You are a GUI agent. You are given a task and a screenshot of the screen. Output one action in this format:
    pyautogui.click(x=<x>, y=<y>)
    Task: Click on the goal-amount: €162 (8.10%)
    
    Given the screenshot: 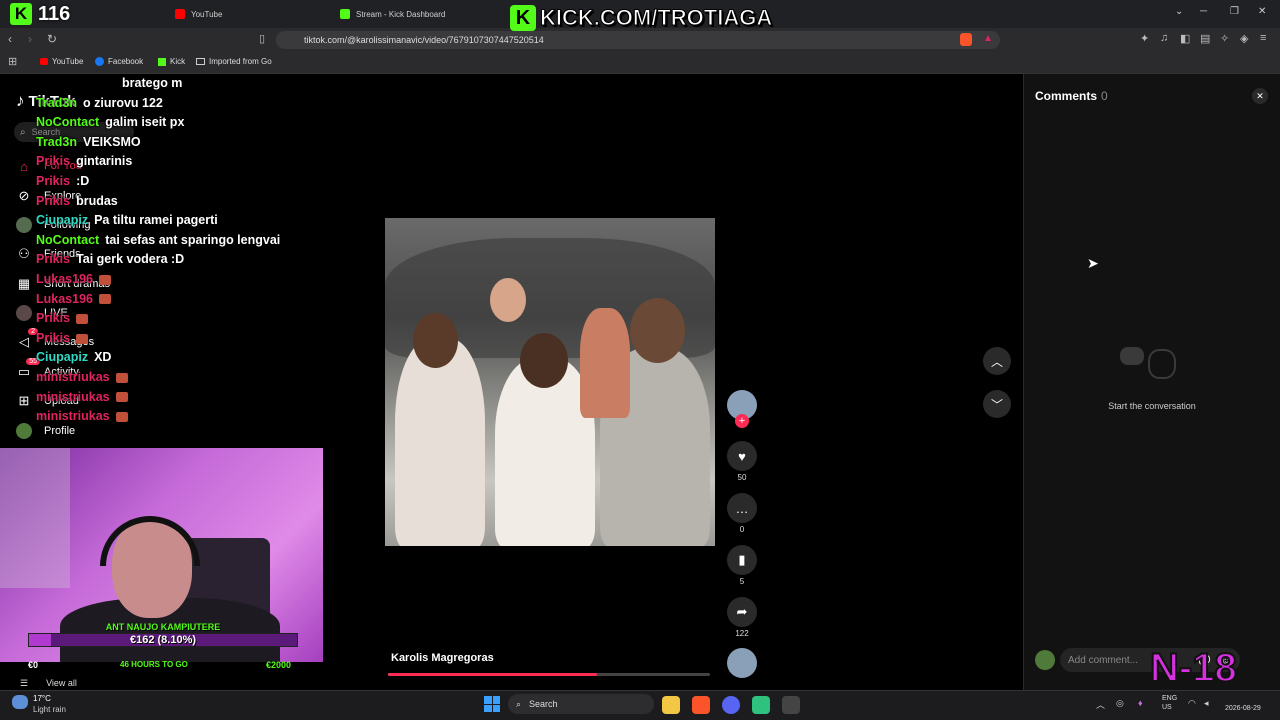 What is the action you would take?
    pyautogui.click(x=163, y=640)
    